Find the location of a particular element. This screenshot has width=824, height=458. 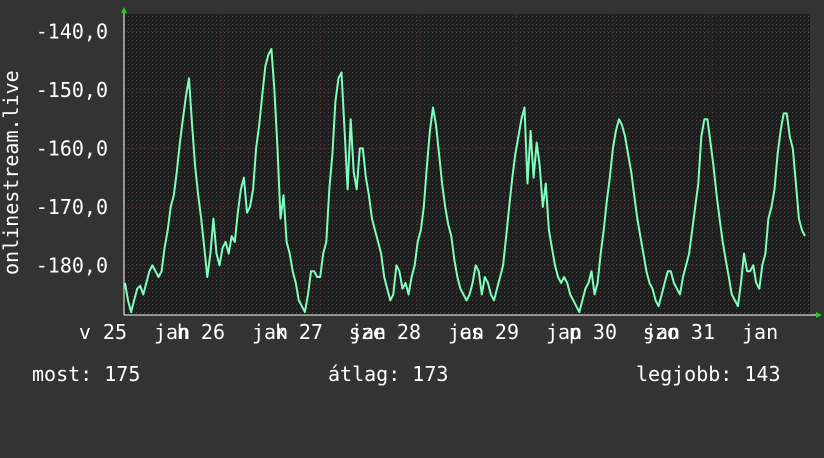

y-tick-label: -170,0 is located at coordinates (72, 207).